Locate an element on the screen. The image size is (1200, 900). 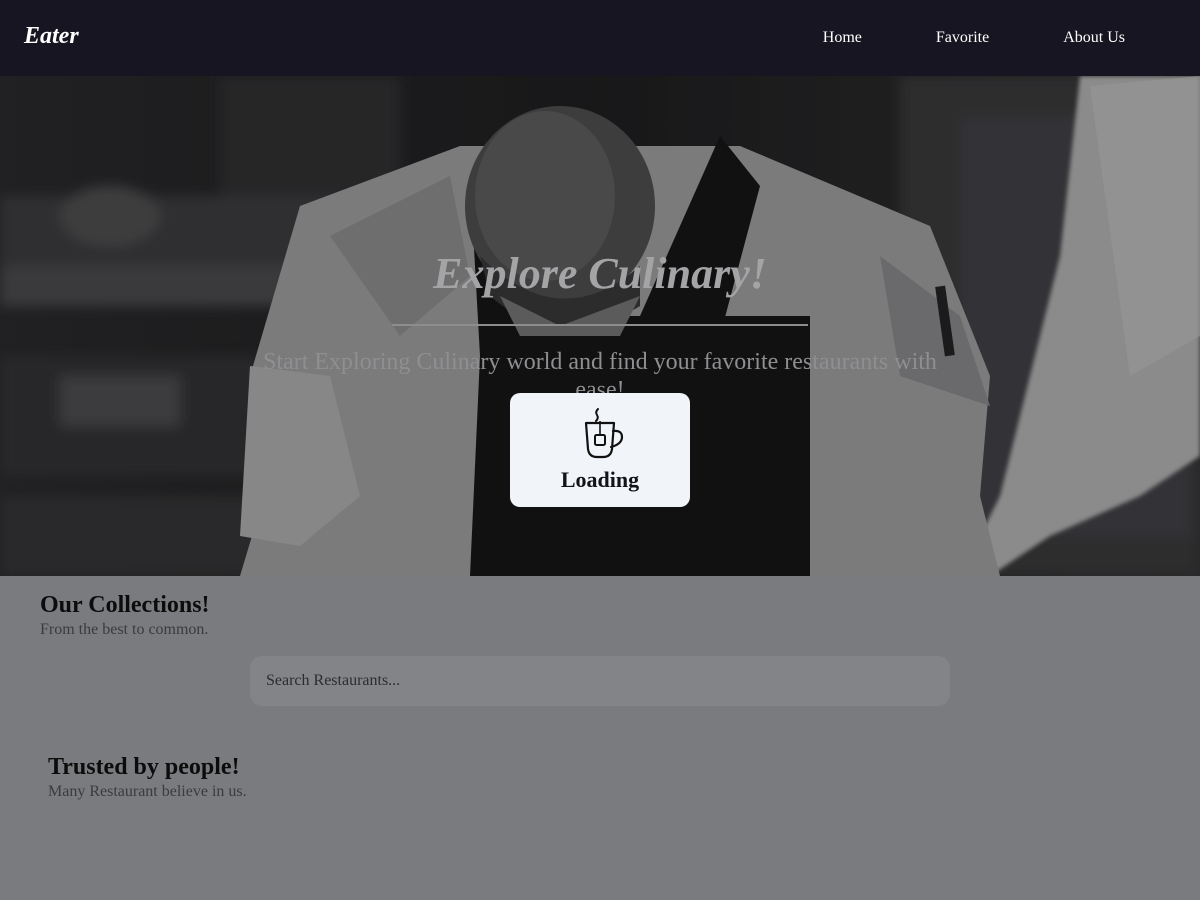
tea-cup-icon is located at coordinates (604, 433).